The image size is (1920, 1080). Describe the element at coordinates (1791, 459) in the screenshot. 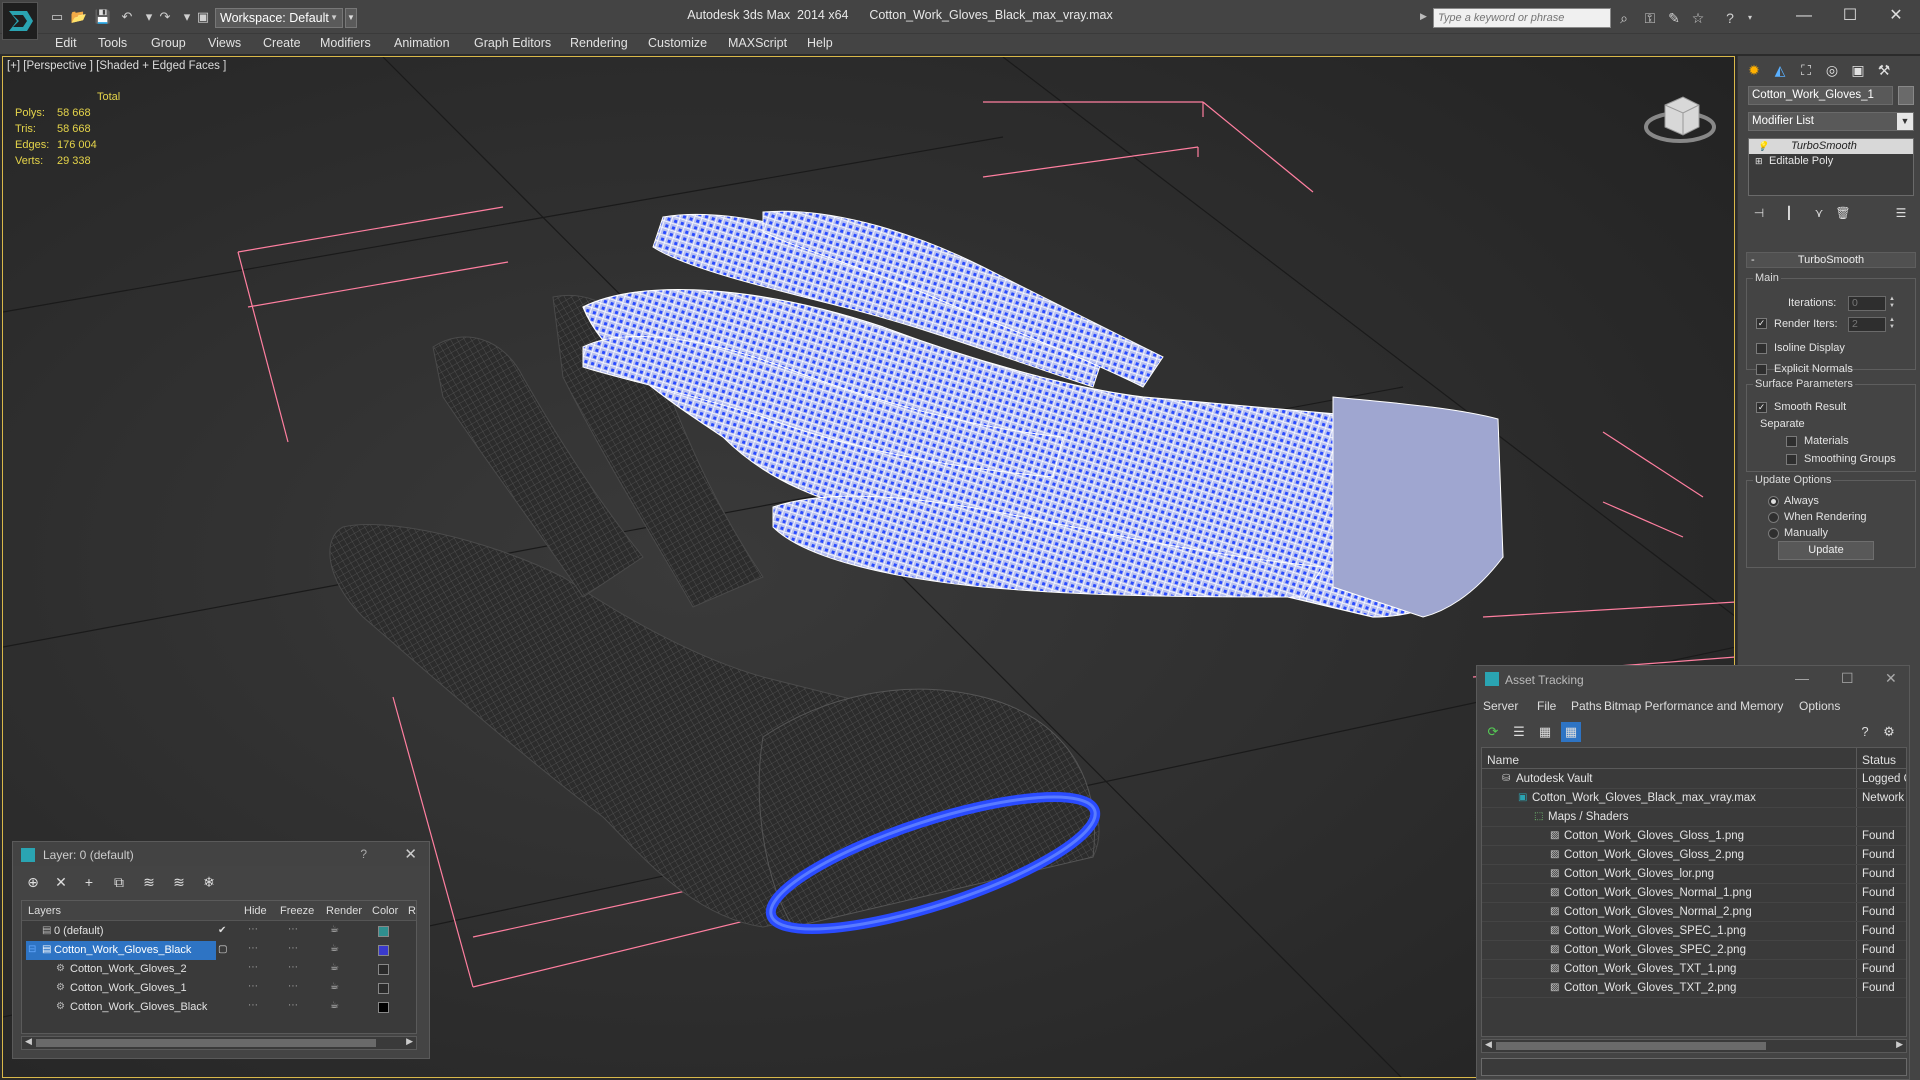

I see `smoothing-groups-checkbox` at that location.